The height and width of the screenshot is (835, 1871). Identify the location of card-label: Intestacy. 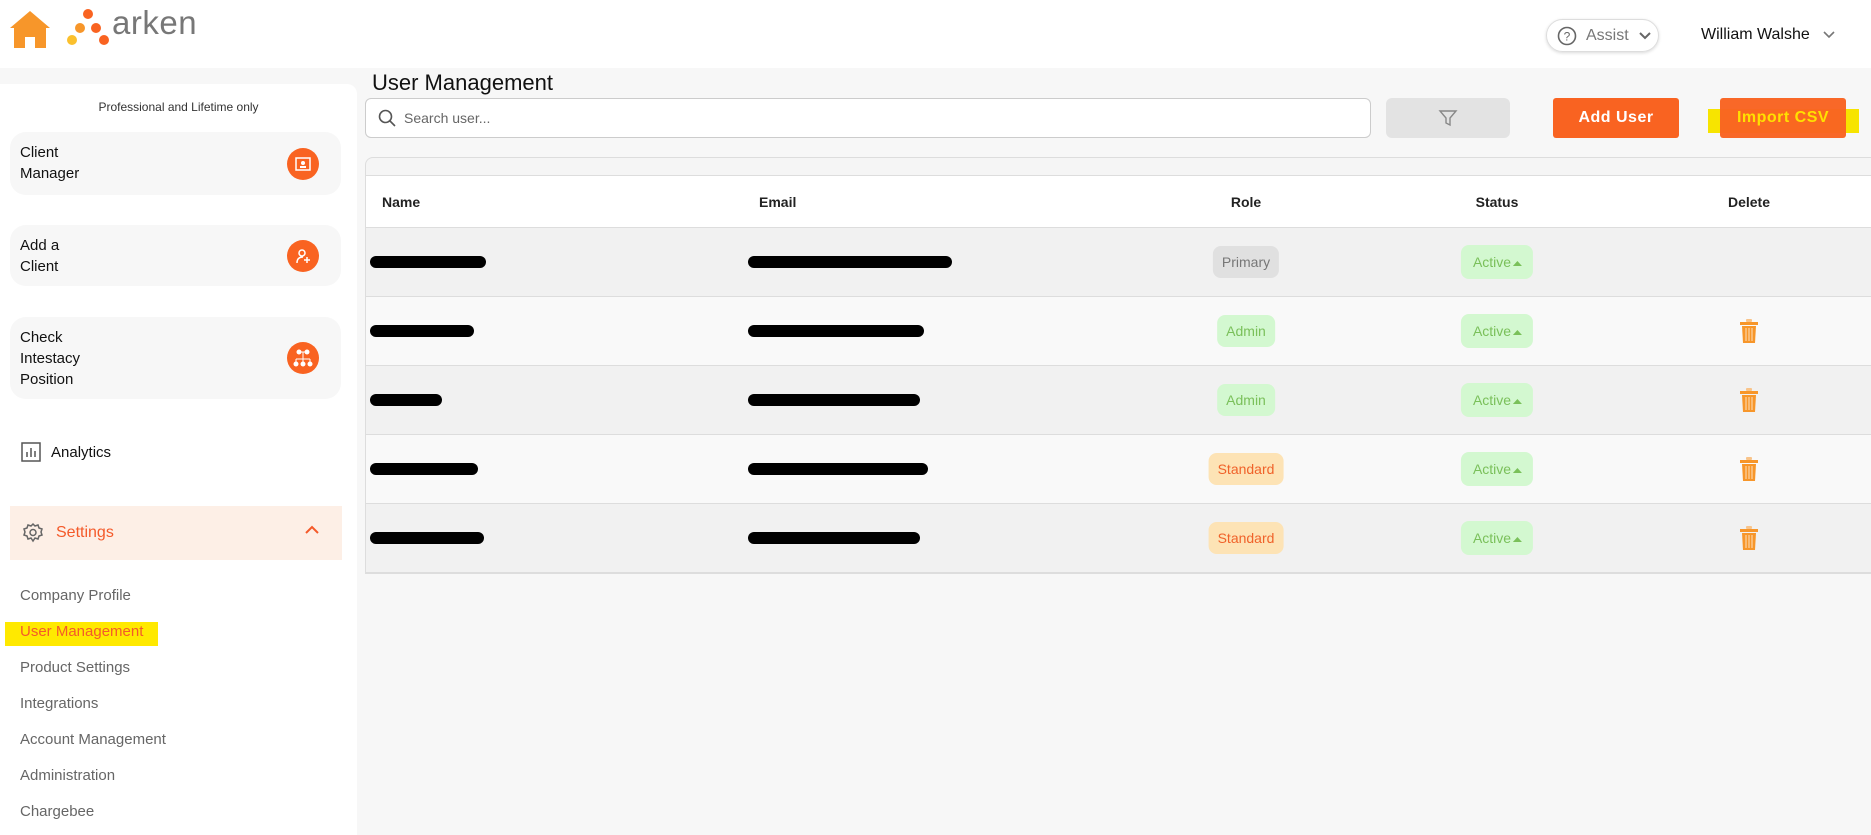
(50, 358).